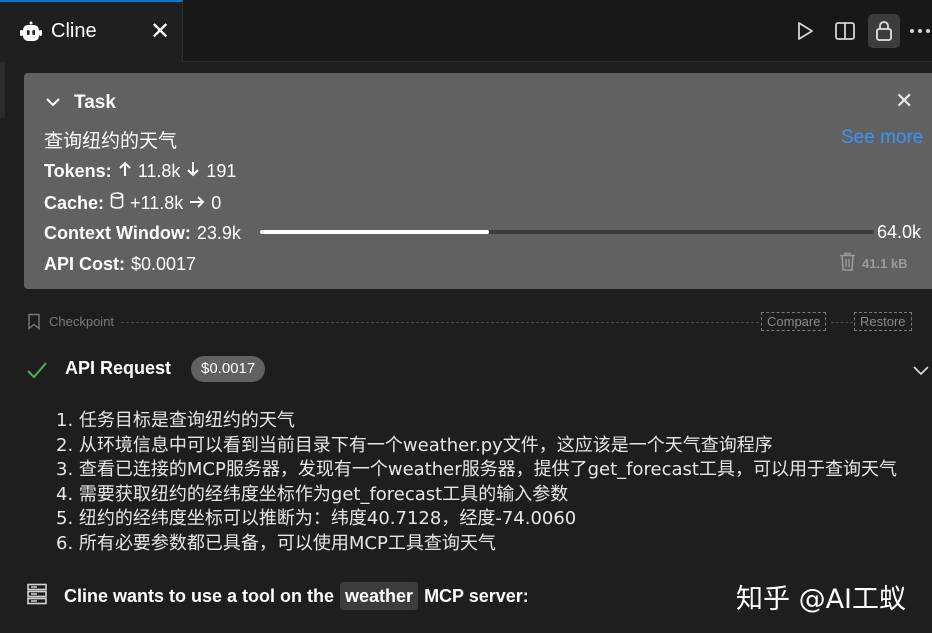 The height and width of the screenshot is (633, 932). I want to click on api-cost-row: API Cost: $0.0017, so click(120, 264).